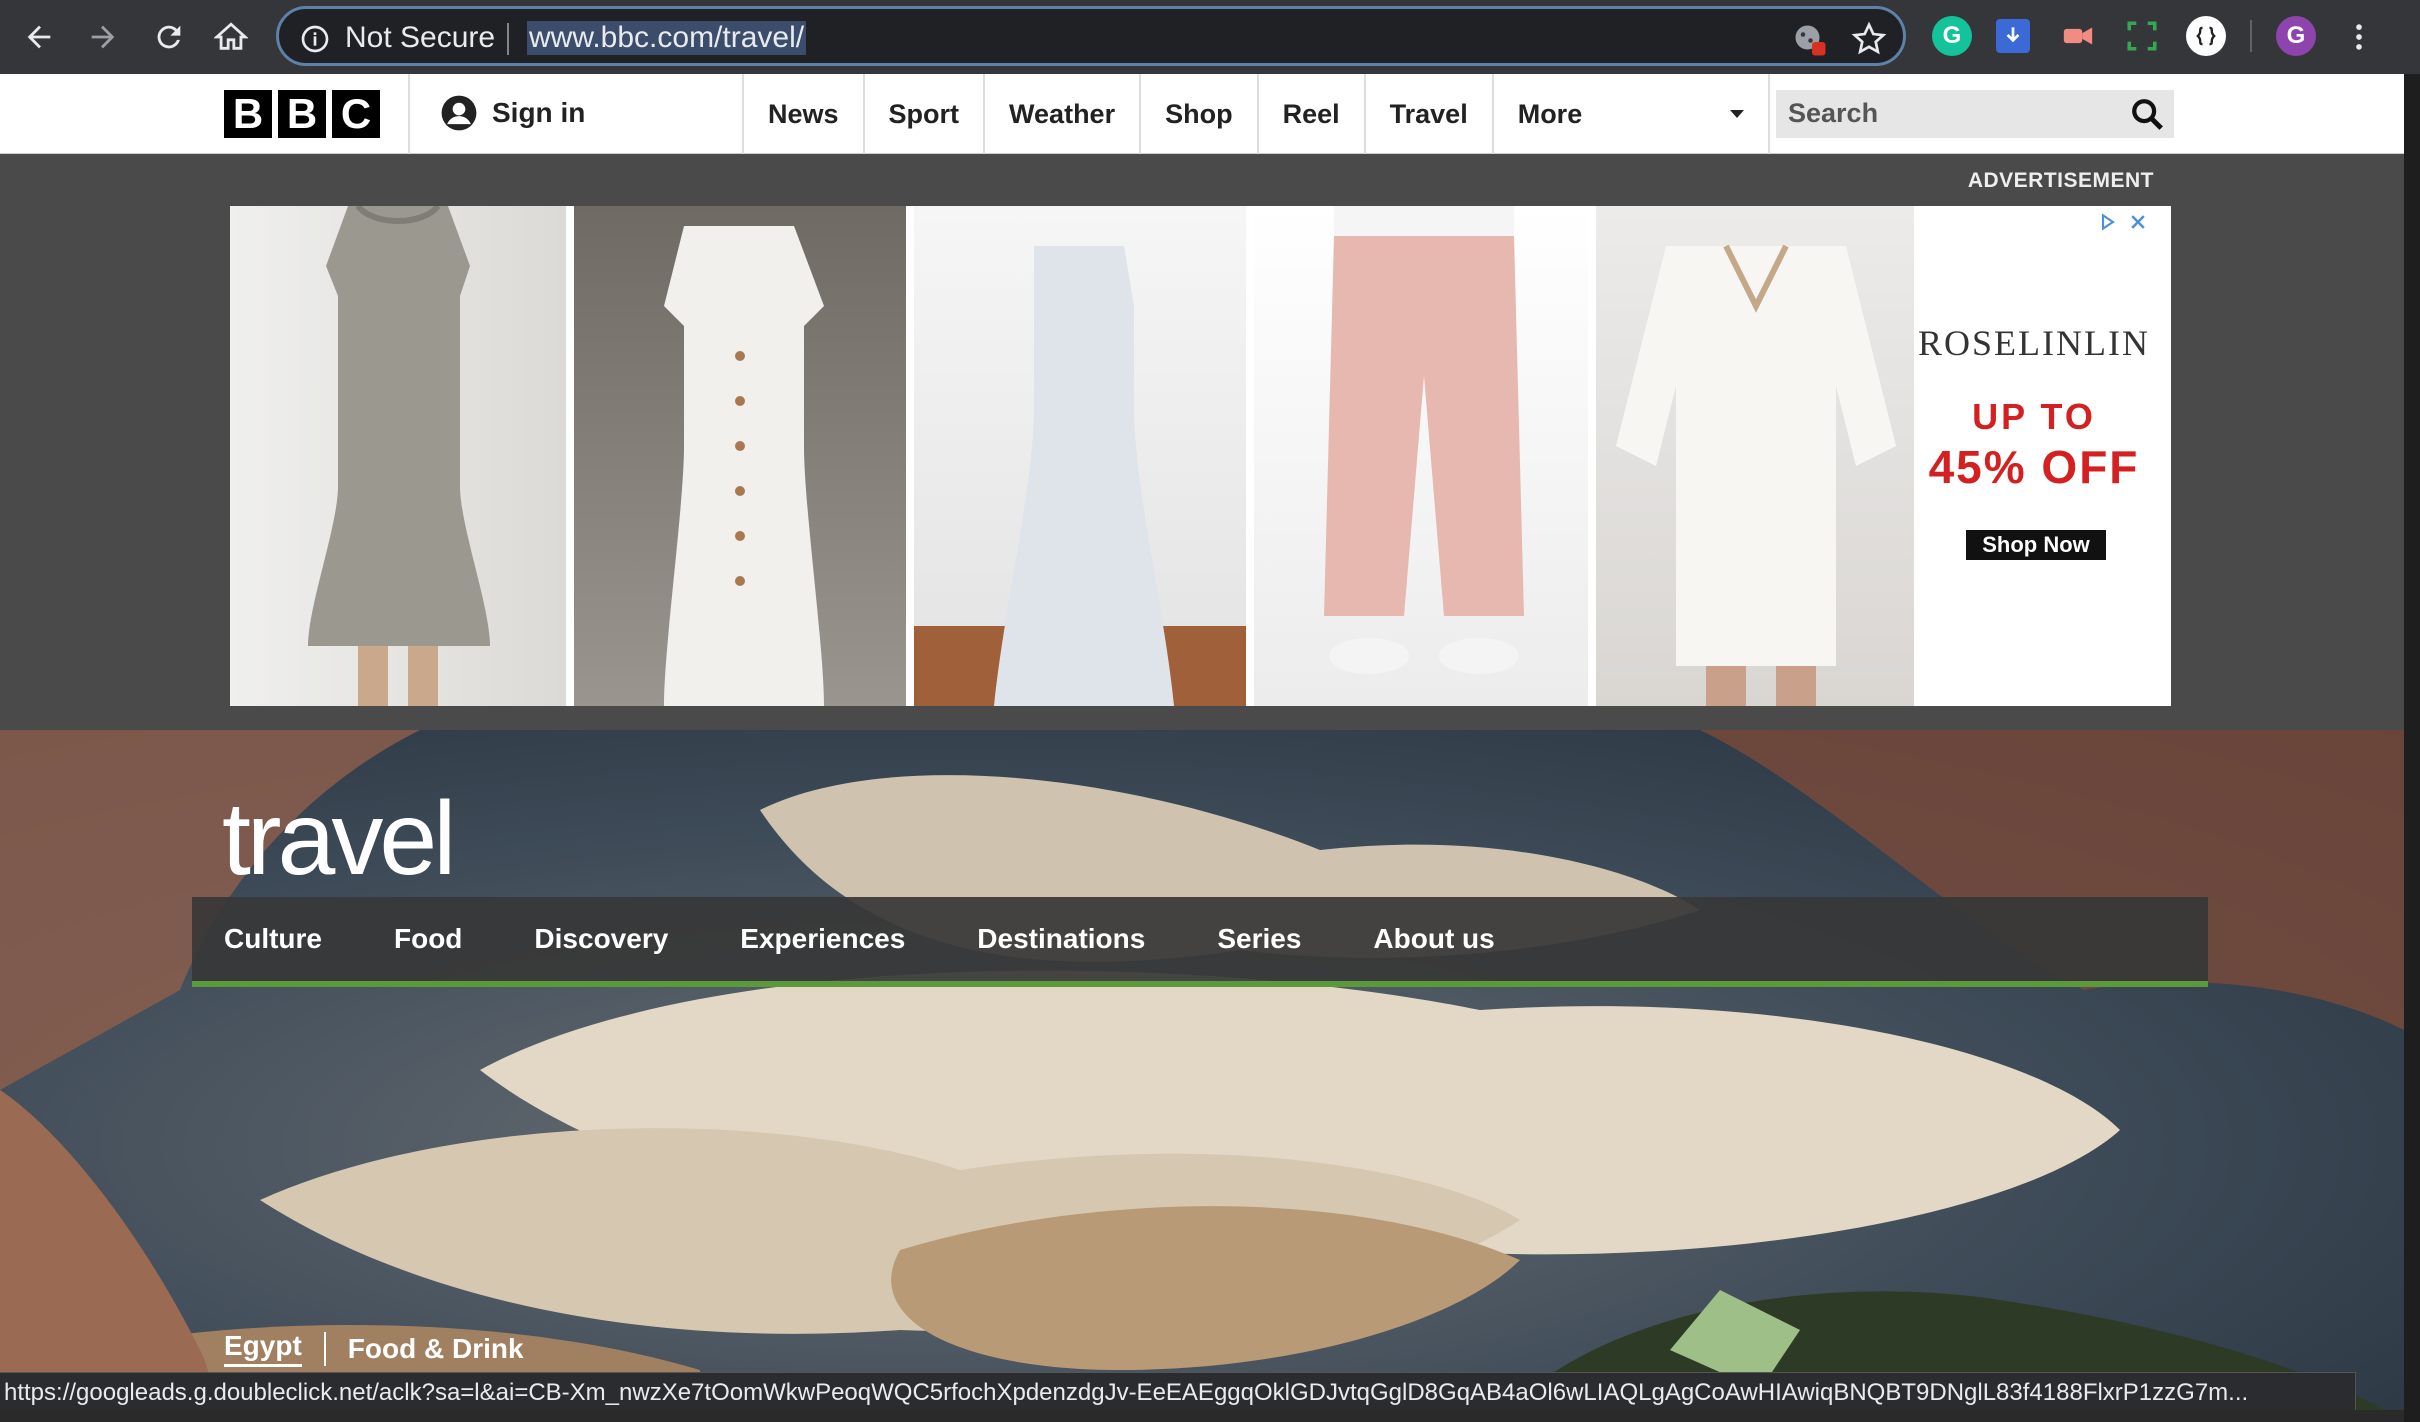 Image resolution: width=2420 pixels, height=1422 pixels. Describe the element at coordinates (1202, 1416) in the screenshot. I see `page-bottom-strip` at that location.